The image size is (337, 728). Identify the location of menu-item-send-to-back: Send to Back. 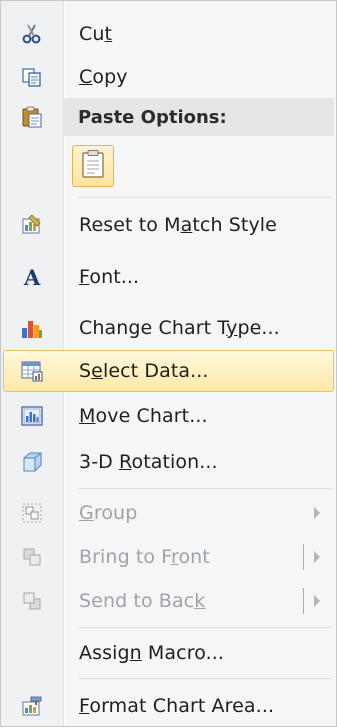
(168, 601).